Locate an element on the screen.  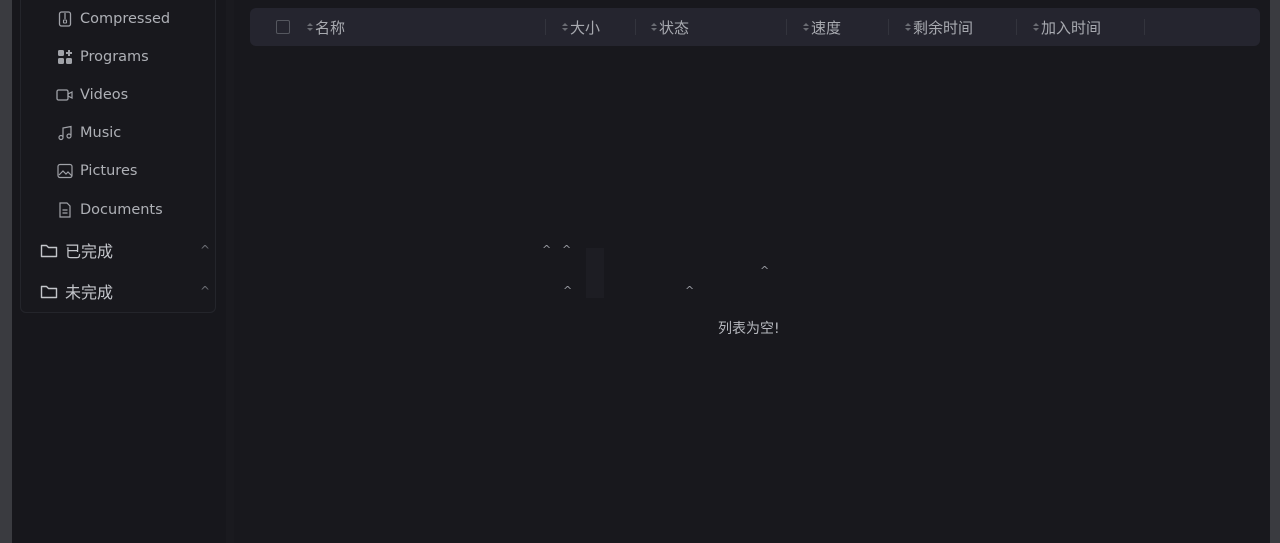
sidebar-item-label: Compressed is located at coordinates (125, 19).